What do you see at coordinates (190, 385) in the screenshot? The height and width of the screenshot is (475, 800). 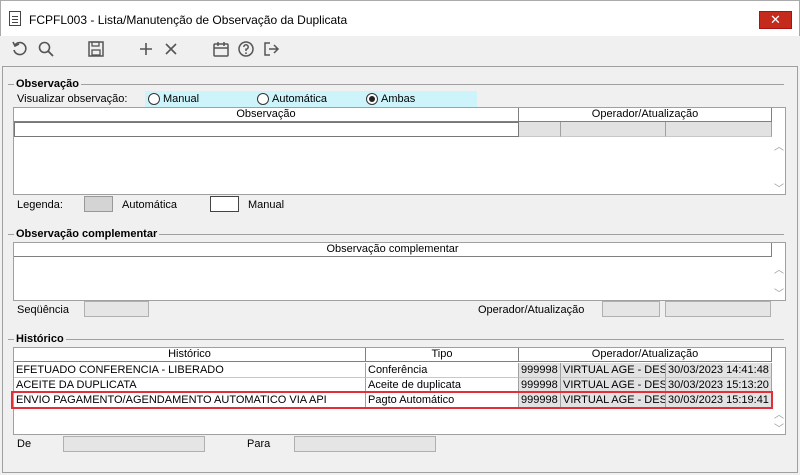 I see `table-row-1-historico: ACEITE DA DUPLICATA` at bounding box center [190, 385].